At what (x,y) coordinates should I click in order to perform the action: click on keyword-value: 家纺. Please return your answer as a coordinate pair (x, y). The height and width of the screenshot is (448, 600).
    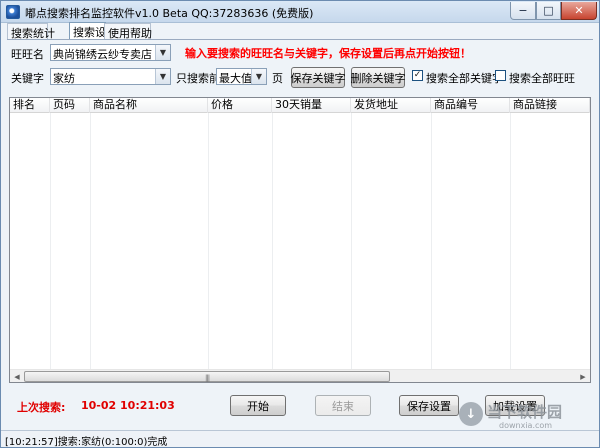
    Looking at the image, I should click on (64, 78).